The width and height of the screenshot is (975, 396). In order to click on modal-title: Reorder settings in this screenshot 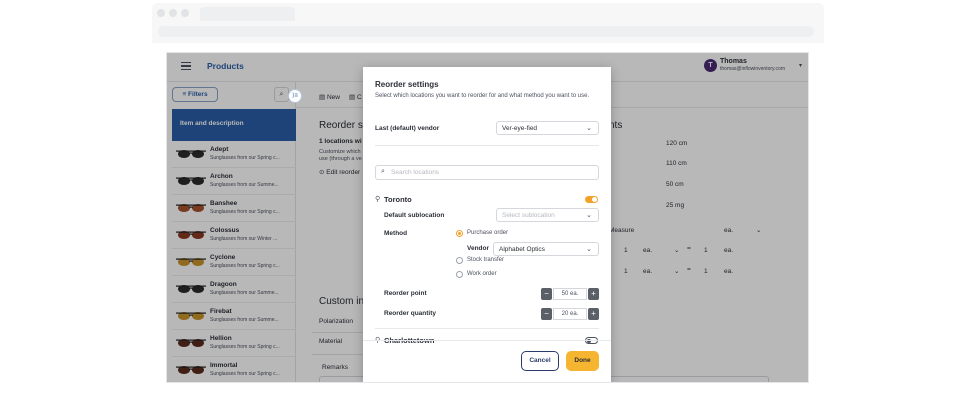, I will do `click(407, 84)`.